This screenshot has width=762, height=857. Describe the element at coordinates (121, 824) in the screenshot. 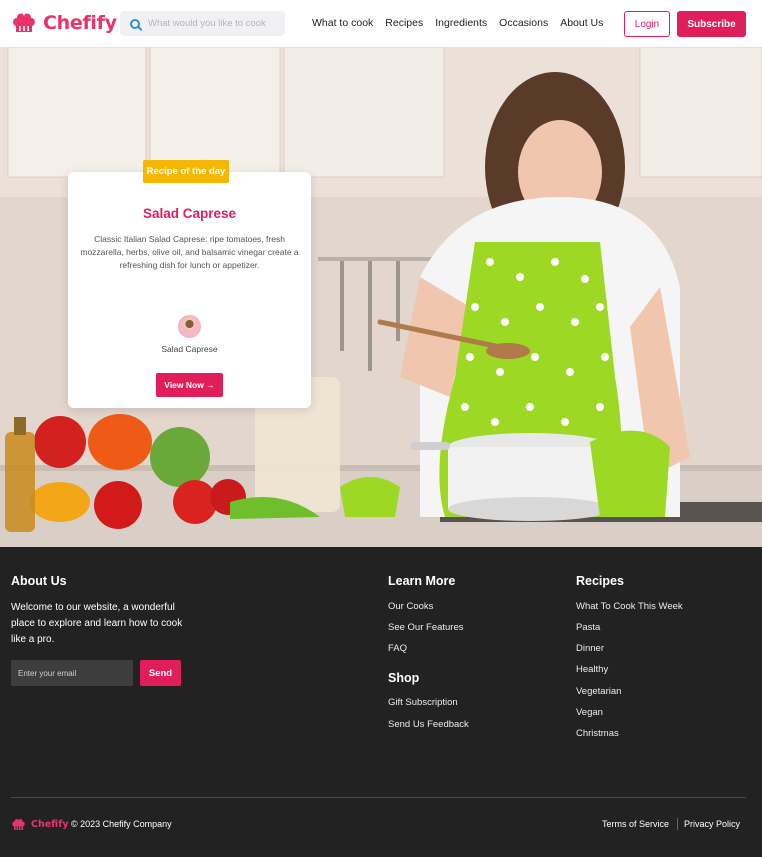

I see `copyright-text: © 2023 Chefify Company` at that location.